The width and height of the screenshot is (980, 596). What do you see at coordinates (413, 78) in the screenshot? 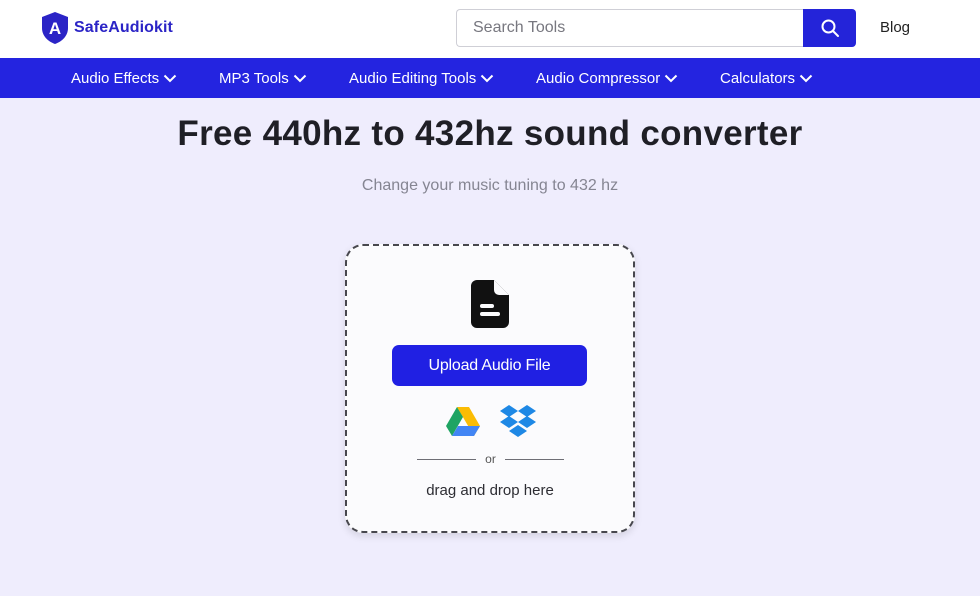
I see `nav-label: Audio Editing Tools` at bounding box center [413, 78].